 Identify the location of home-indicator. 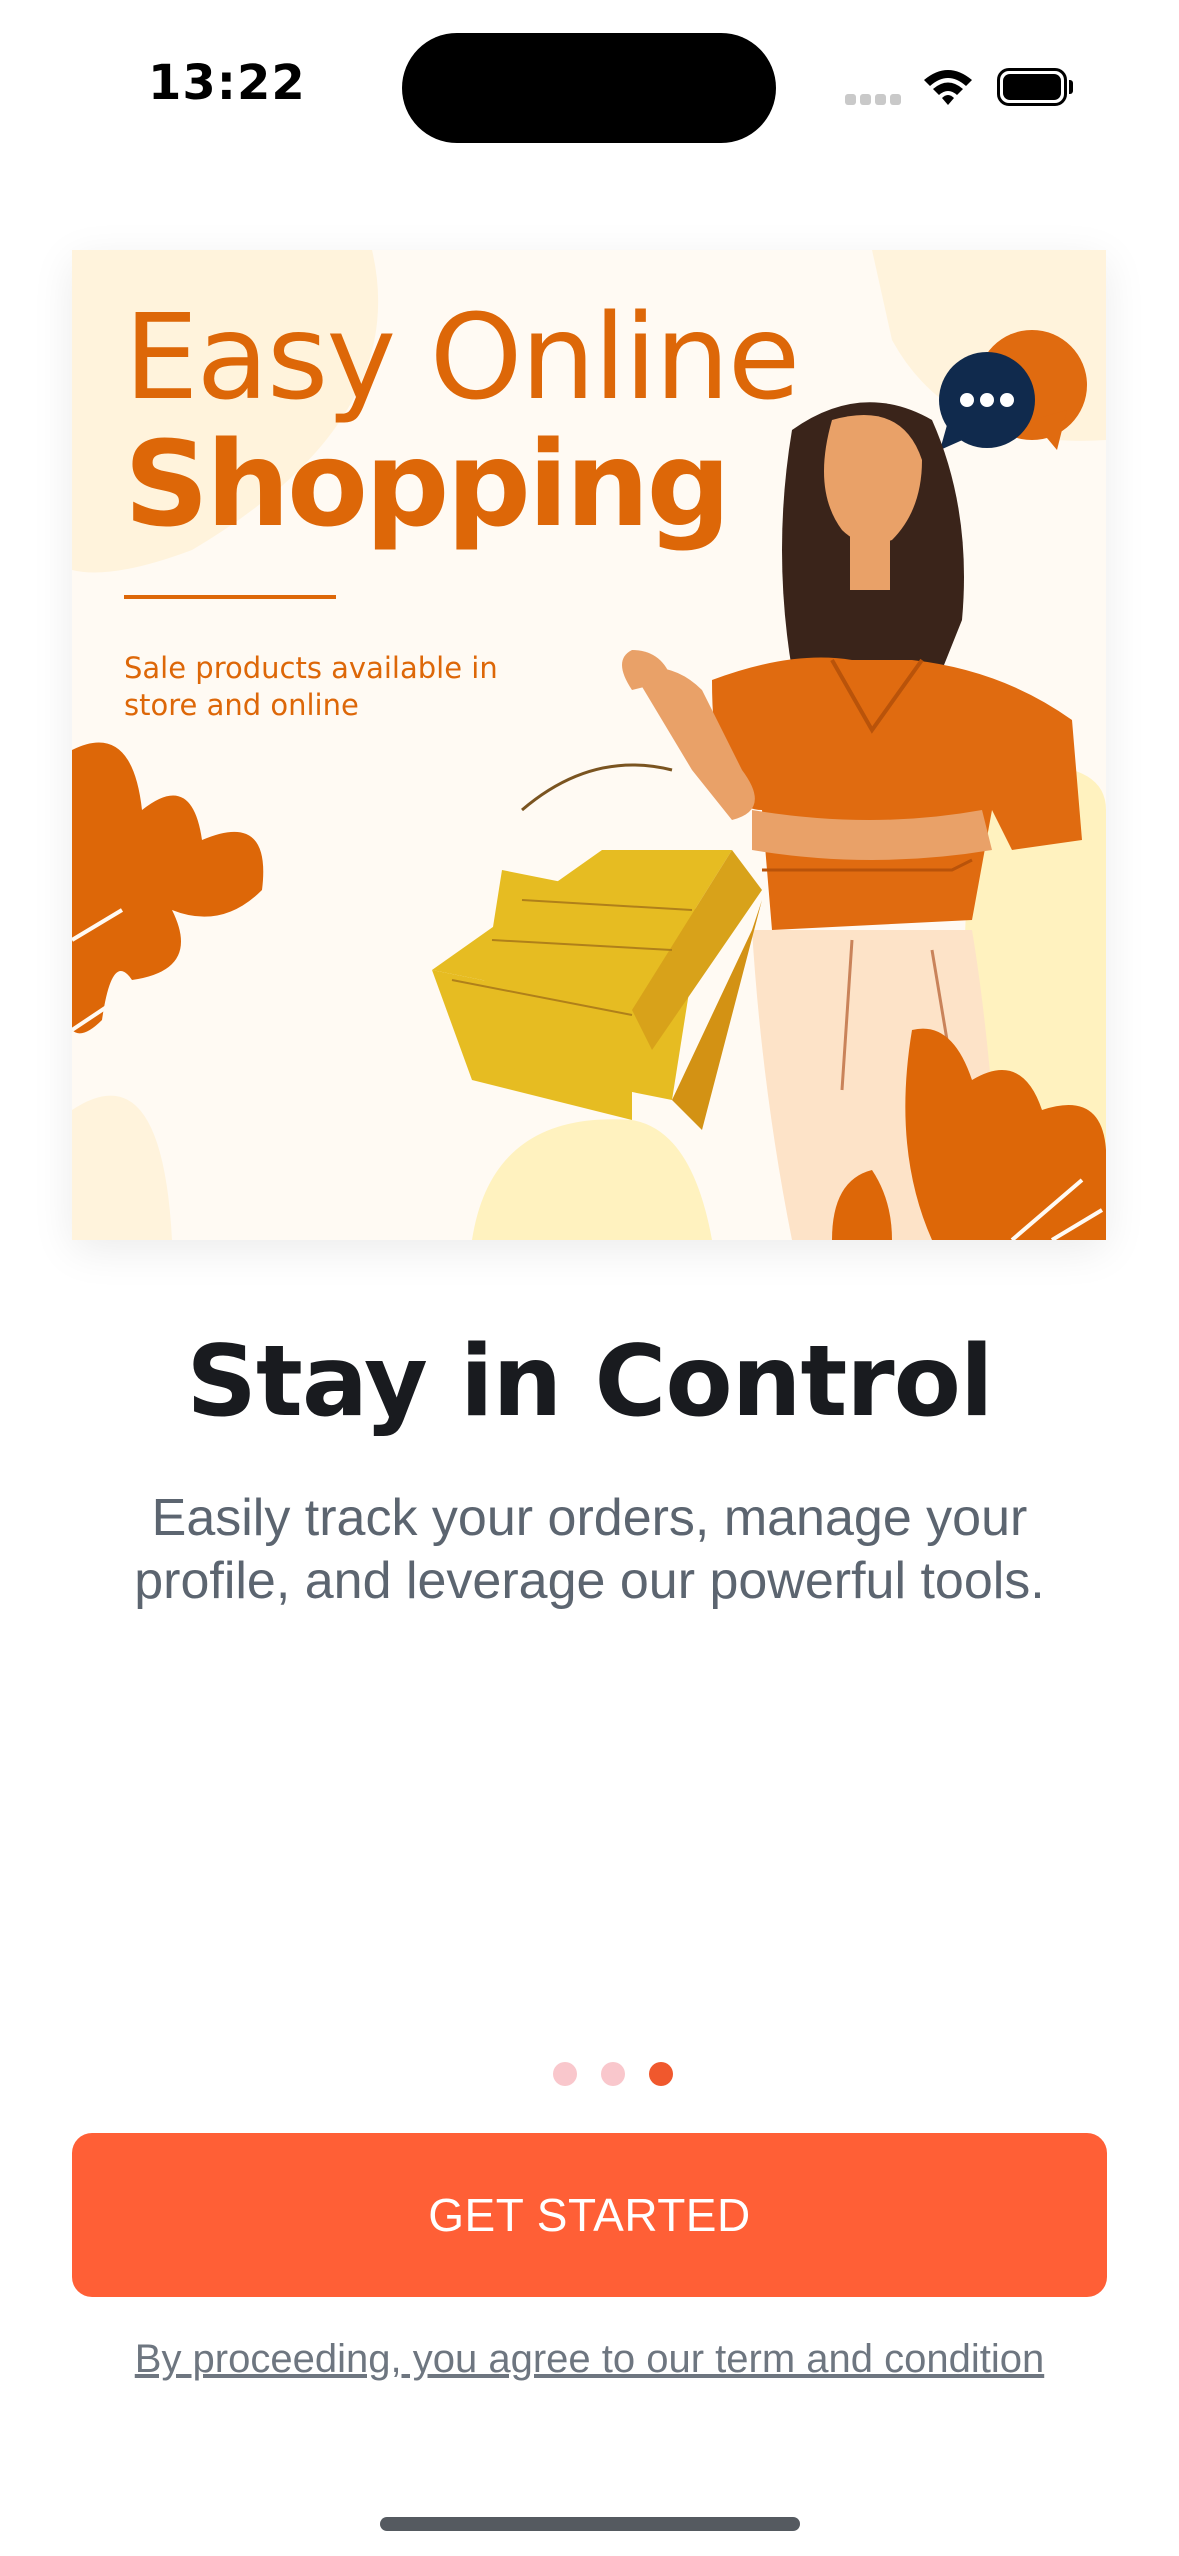
(590, 2524).